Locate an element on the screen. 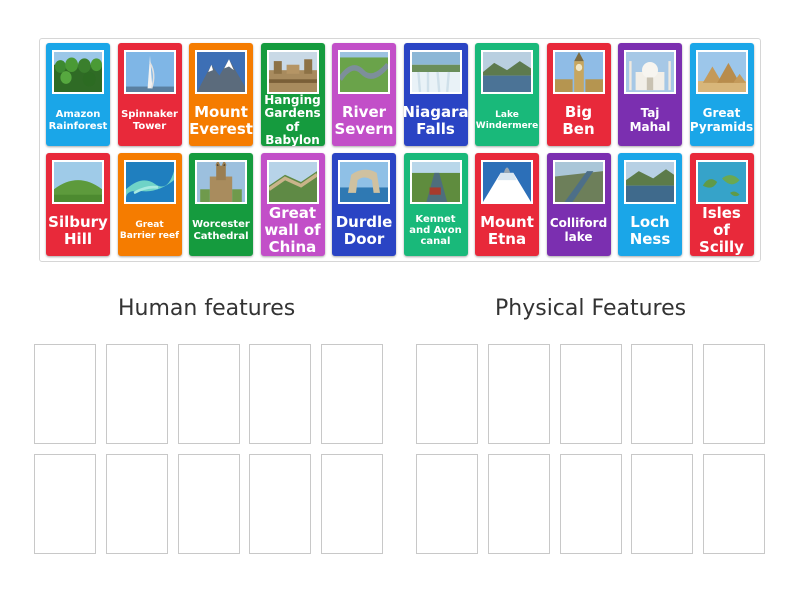 The image size is (800, 600). card-taj-mahal: Taj Mahal is located at coordinates (650, 94).